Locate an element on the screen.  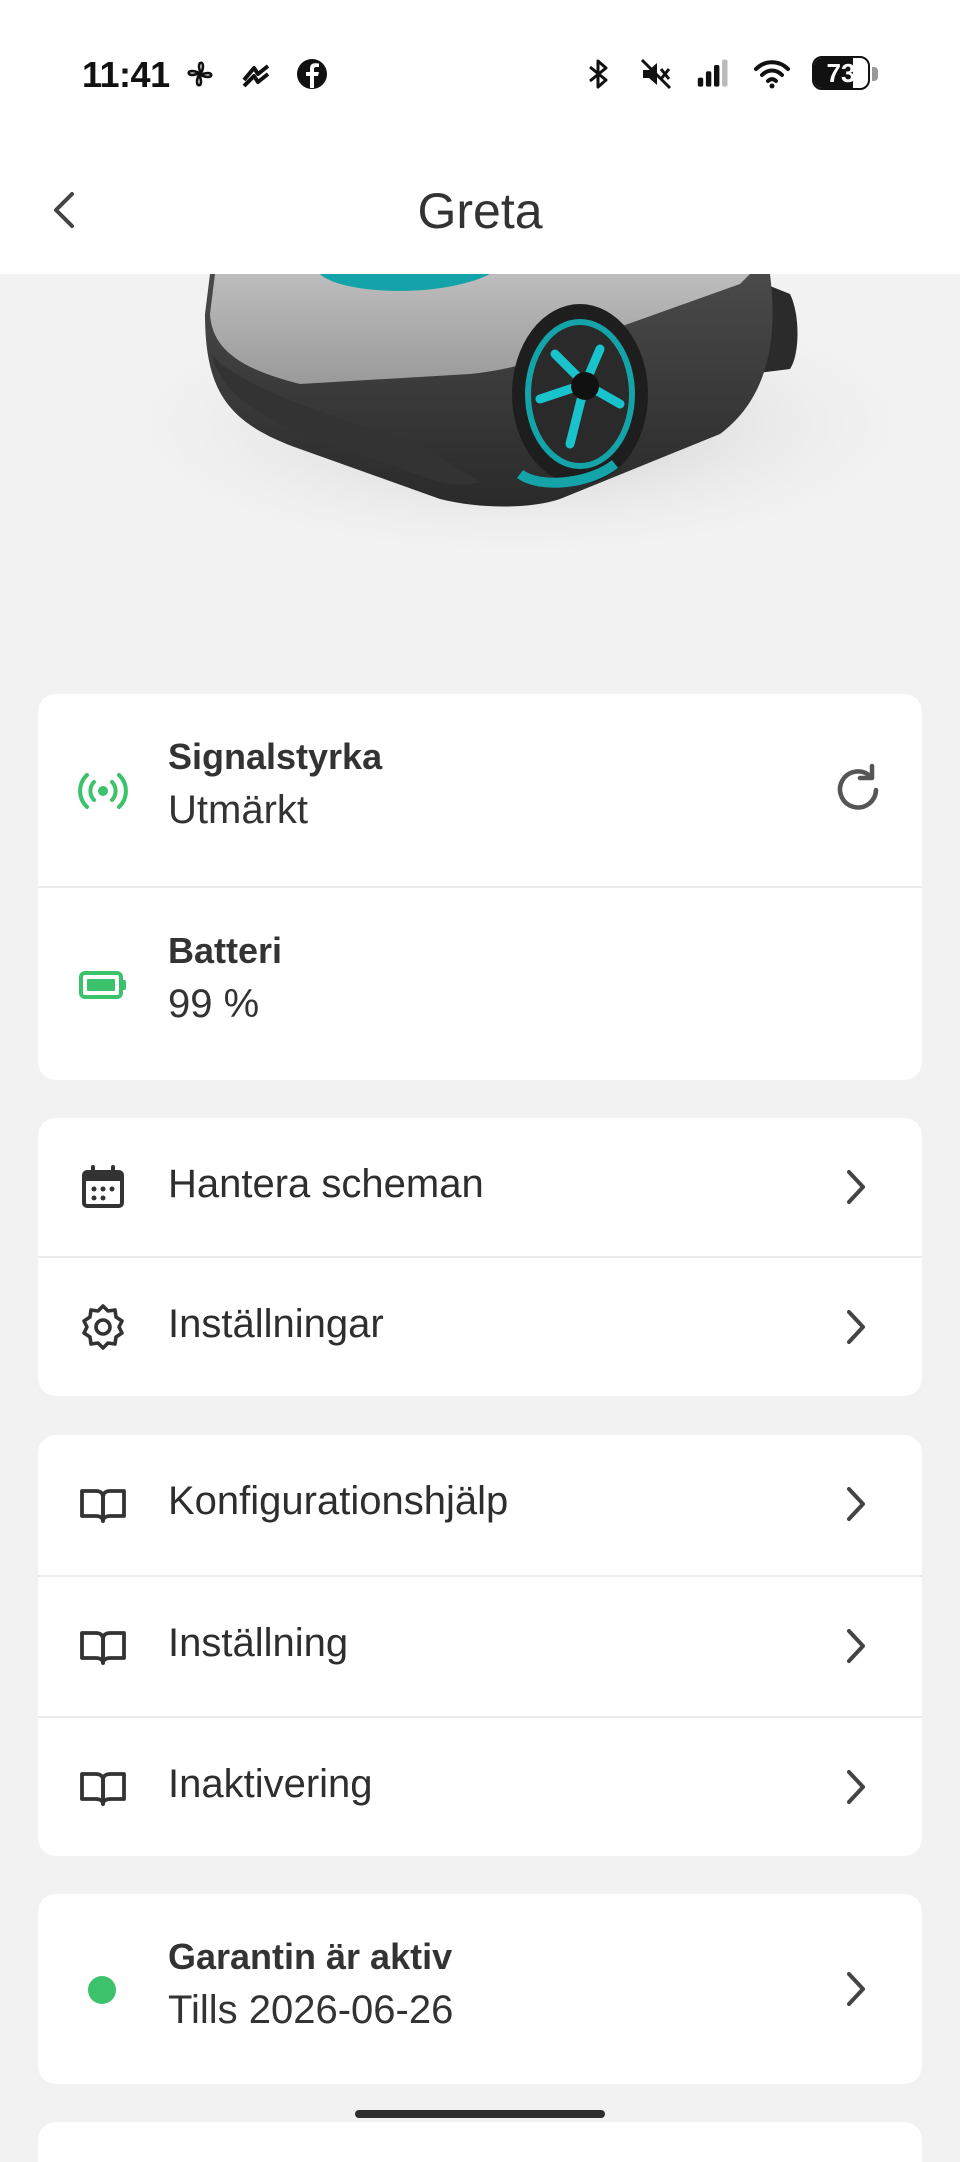
guide-item-installation: Inställning is located at coordinates (480, 1645).